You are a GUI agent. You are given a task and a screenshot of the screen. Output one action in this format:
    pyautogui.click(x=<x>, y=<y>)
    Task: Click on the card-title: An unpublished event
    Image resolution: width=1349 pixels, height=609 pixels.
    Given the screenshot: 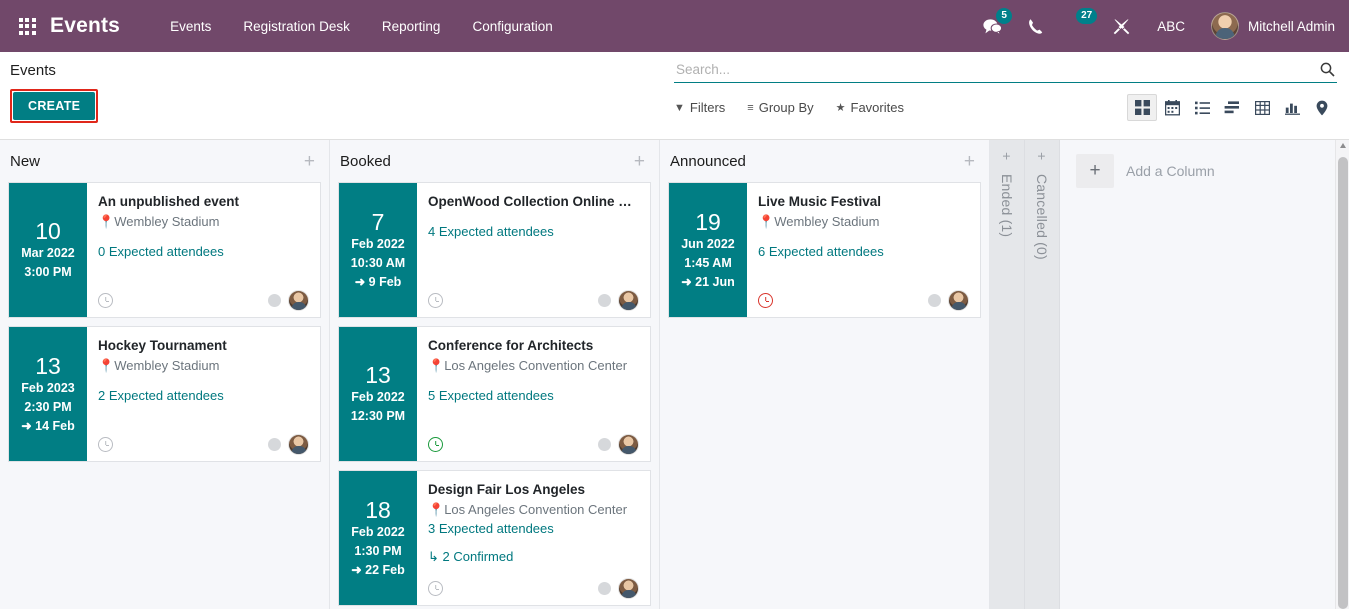 What is the action you would take?
    pyautogui.click(x=169, y=201)
    